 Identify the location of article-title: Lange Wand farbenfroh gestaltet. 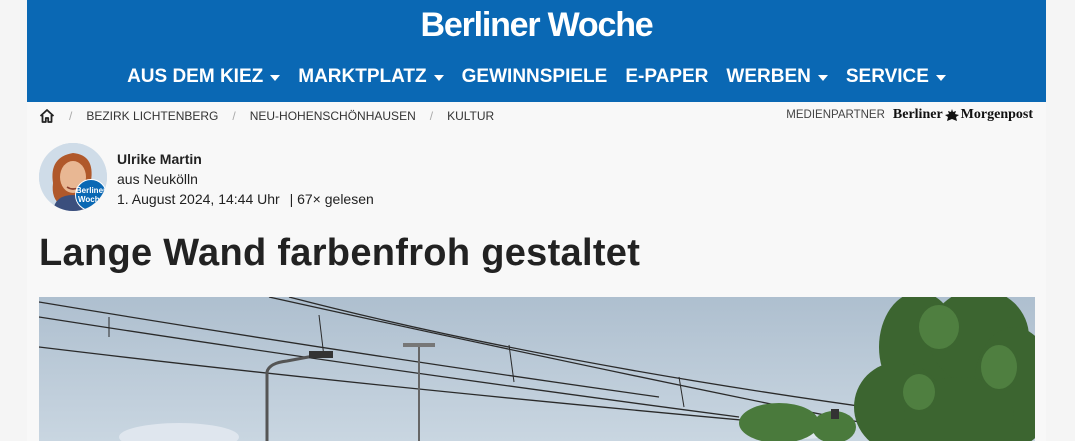
(340, 253).